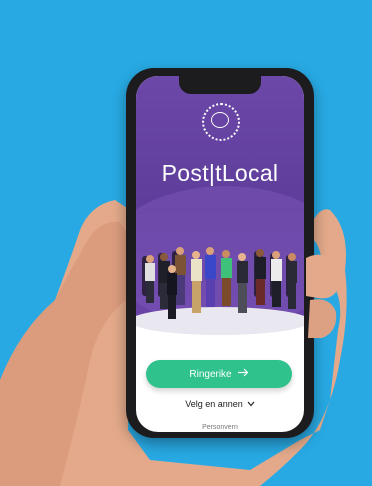 This screenshot has height=486, width=372. Describe the element at coordinates (243, 374) in the screenshot. I see `arrow-right-icon` at that location.